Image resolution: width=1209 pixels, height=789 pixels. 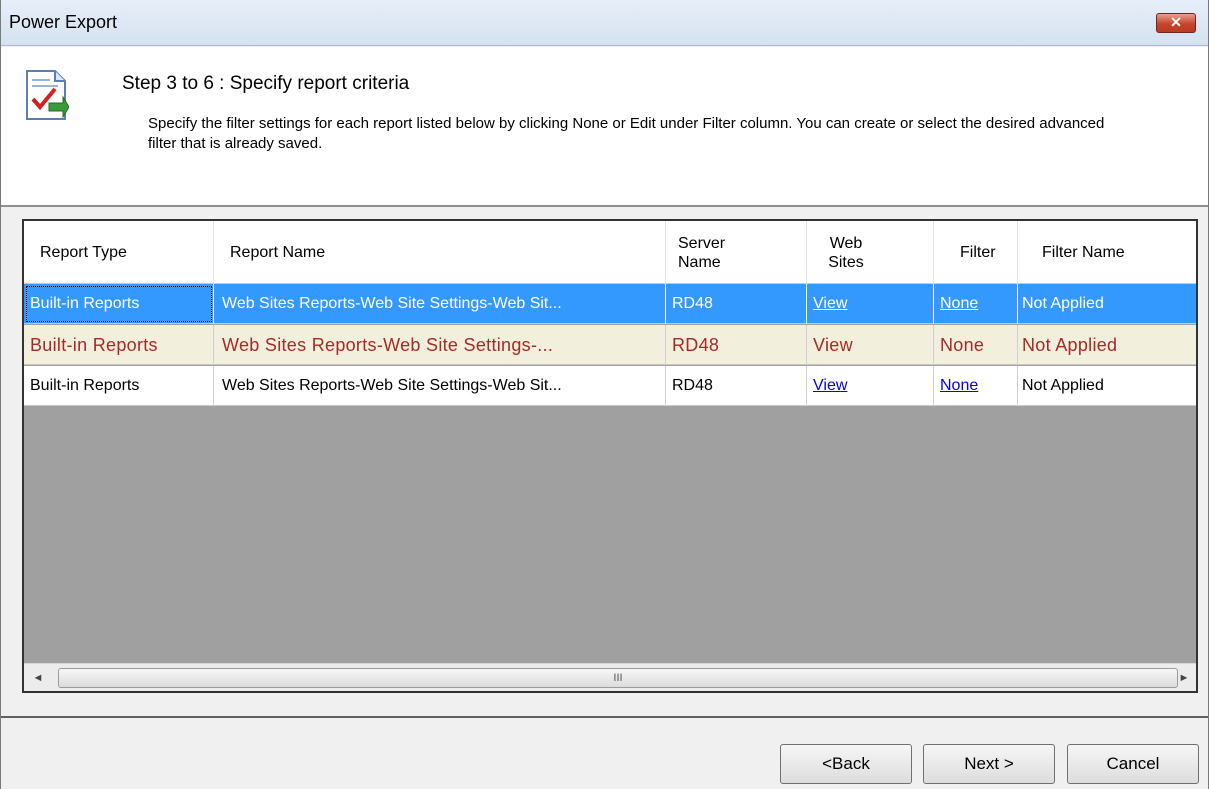 I want to click on column-header-server-name-text: Server Name, so click(x=702, y=252).